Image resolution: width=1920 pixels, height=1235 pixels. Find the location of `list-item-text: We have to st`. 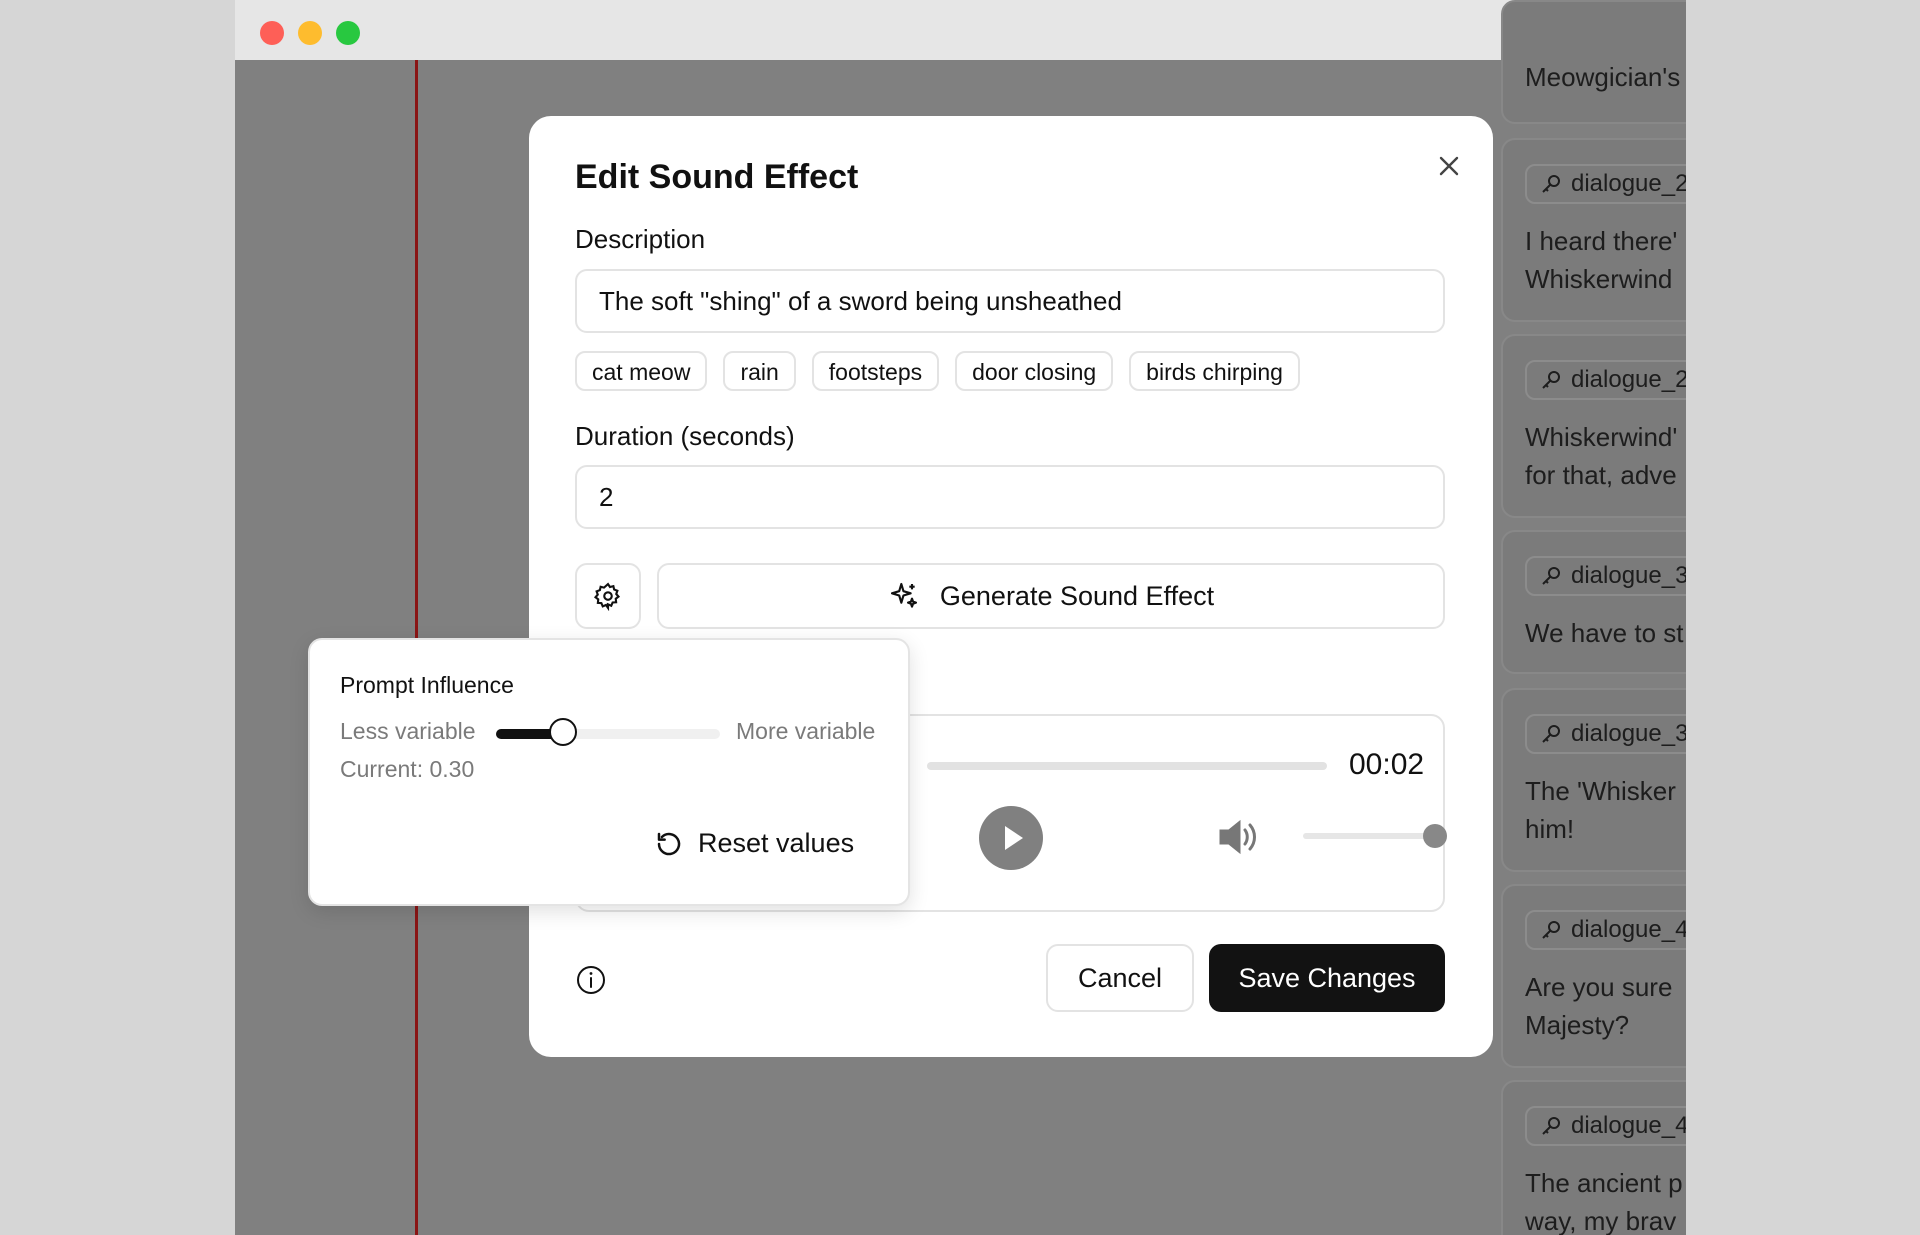

list-item-text: We have to st is located at coordinates (1604, 633).